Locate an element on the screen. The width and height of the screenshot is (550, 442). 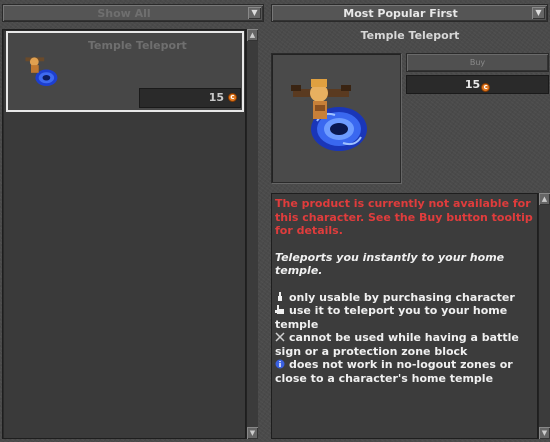
category-filter-dropdown: Show All ▼ is located at coordinates (133, 13).